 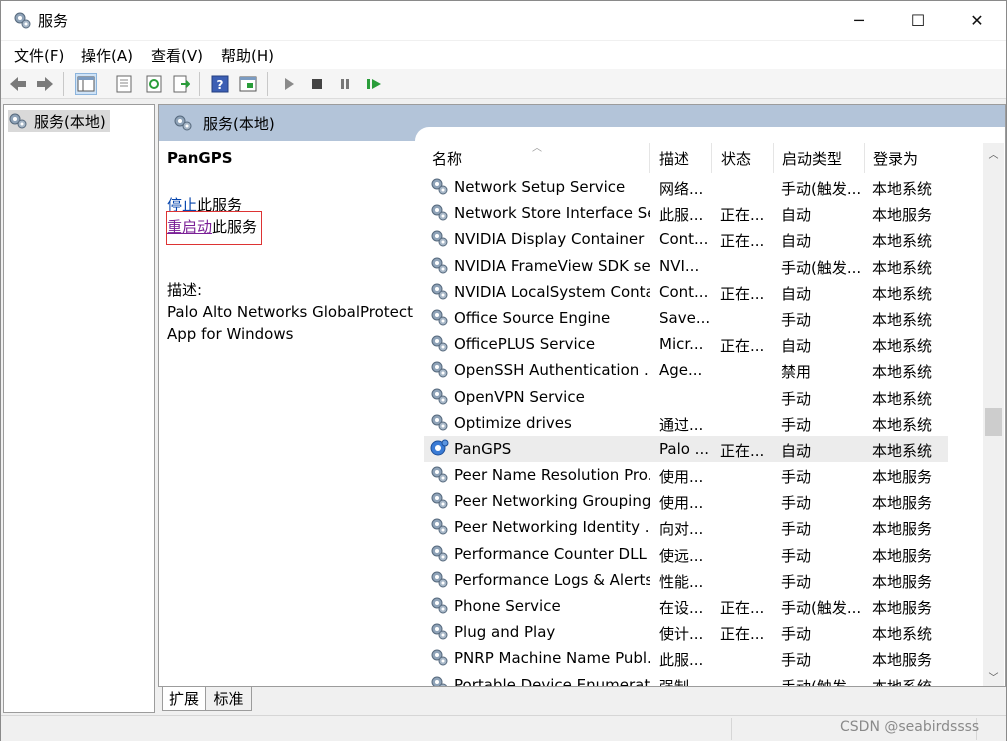 I want to click on minimize-button: ─, so click(x=859, y=20).